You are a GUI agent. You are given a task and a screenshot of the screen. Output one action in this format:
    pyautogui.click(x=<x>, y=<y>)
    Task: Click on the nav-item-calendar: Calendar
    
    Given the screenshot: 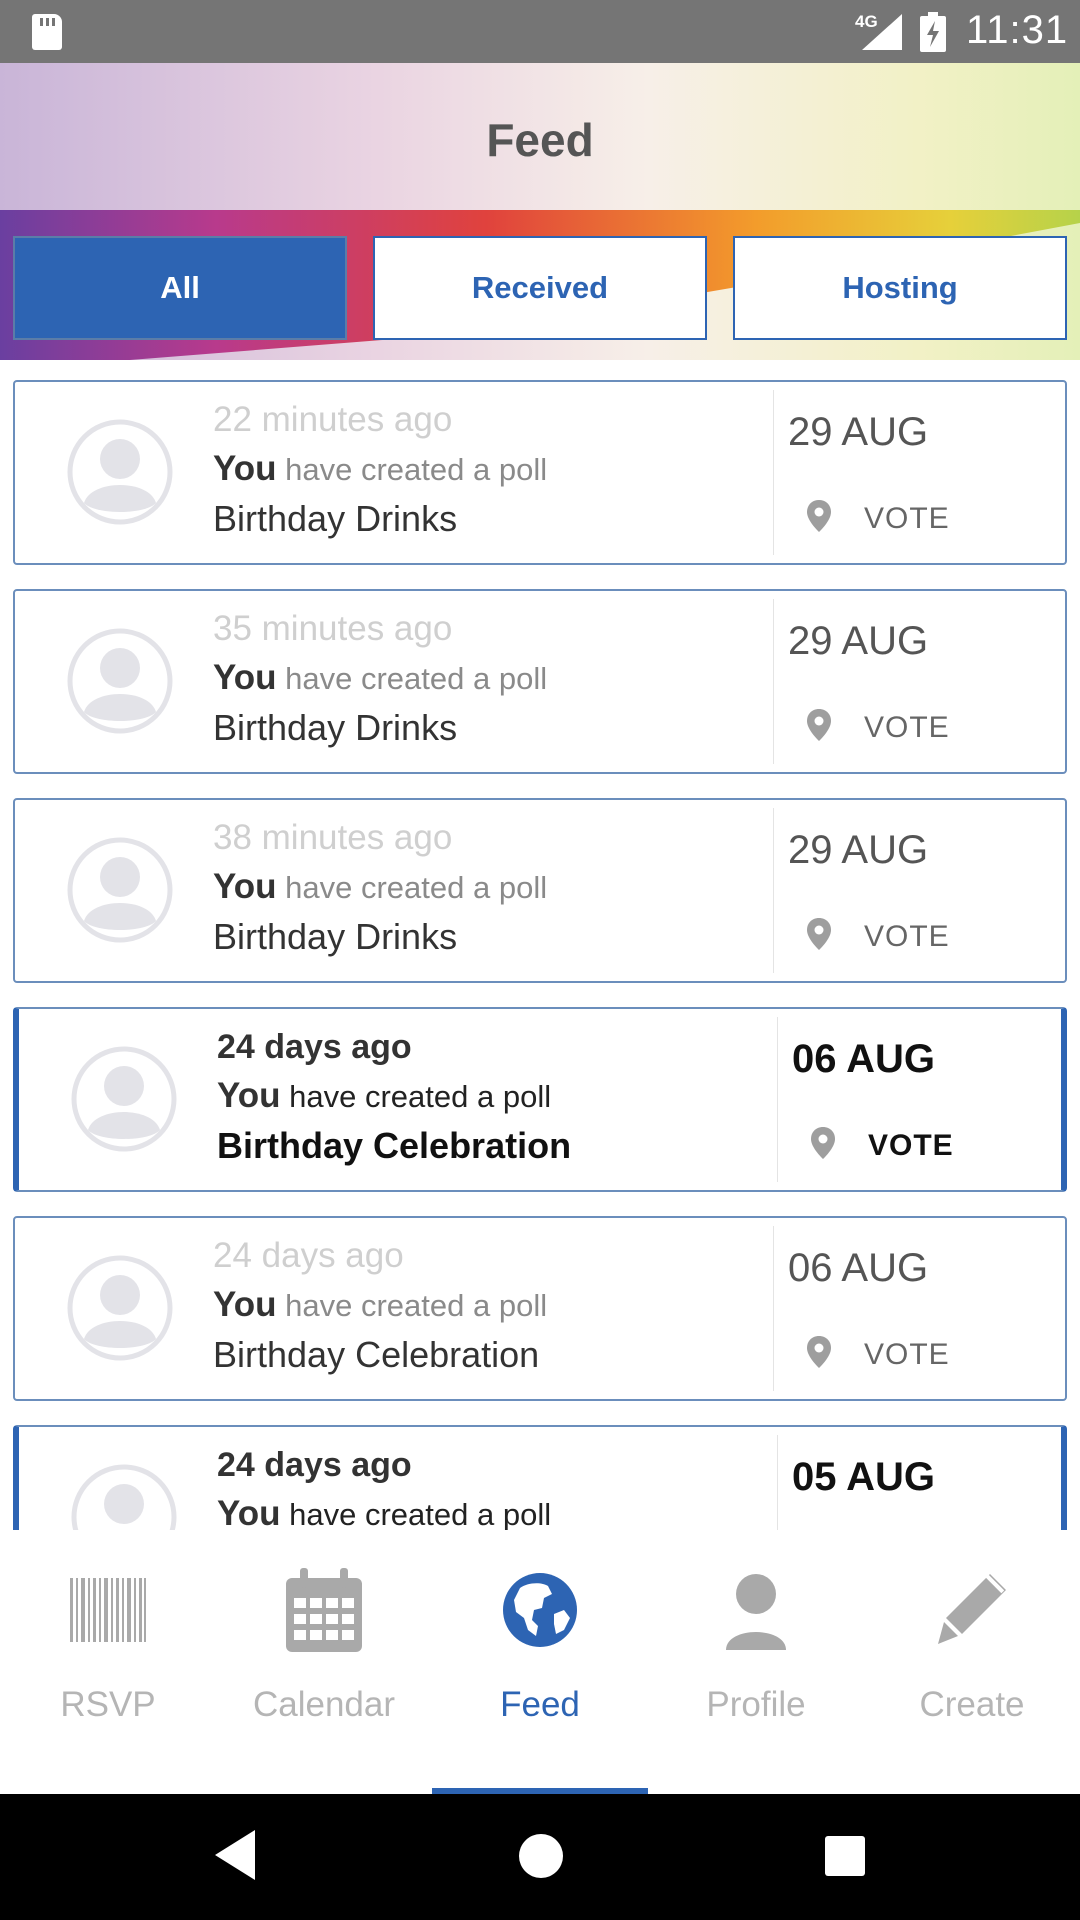 What is the action you would take?
    pyautogui.click(x=324, y=1662)
    